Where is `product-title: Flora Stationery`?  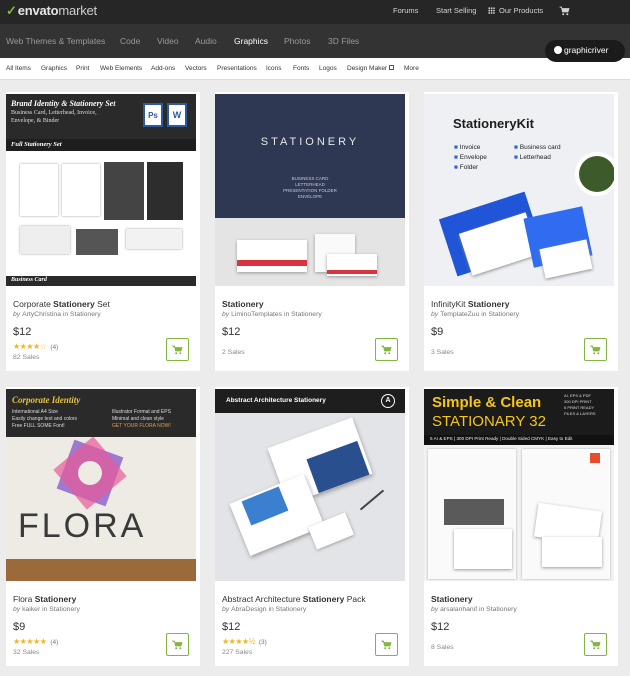 product-title: Flora Stationery is located at coordinates (103, 599).